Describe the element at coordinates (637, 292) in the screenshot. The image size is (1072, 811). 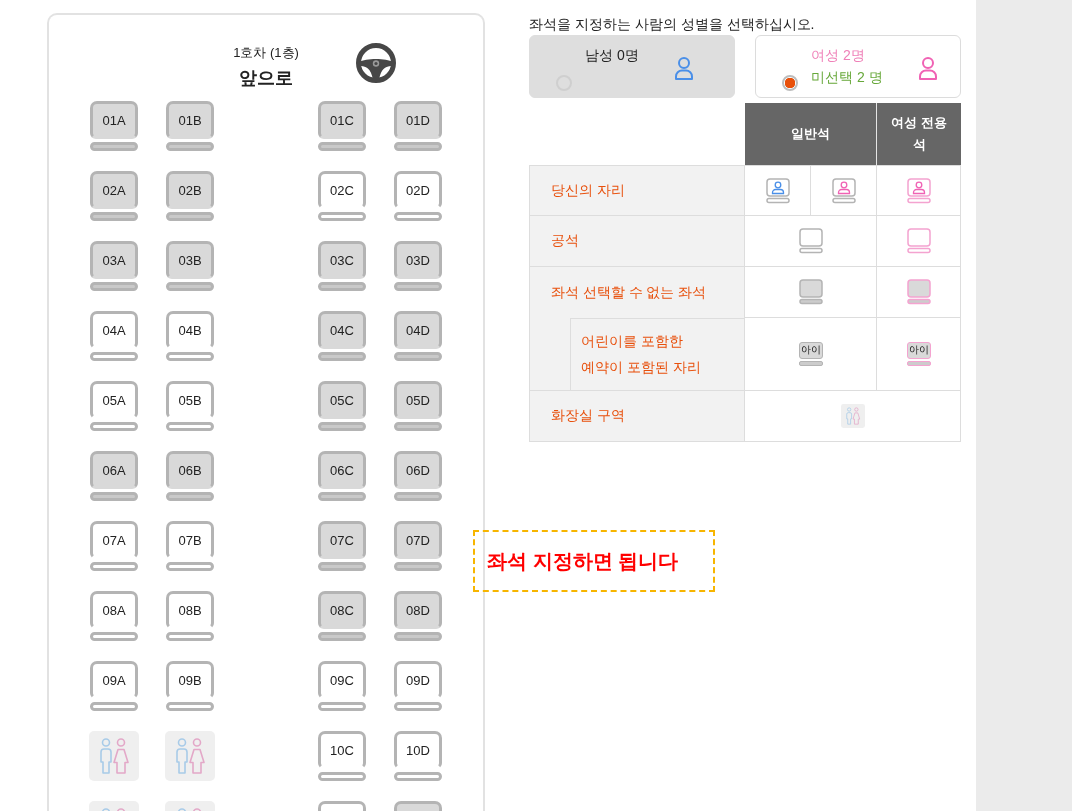
I see `legend-label: 좌석 선택할 수 없는 좌석` at that location.